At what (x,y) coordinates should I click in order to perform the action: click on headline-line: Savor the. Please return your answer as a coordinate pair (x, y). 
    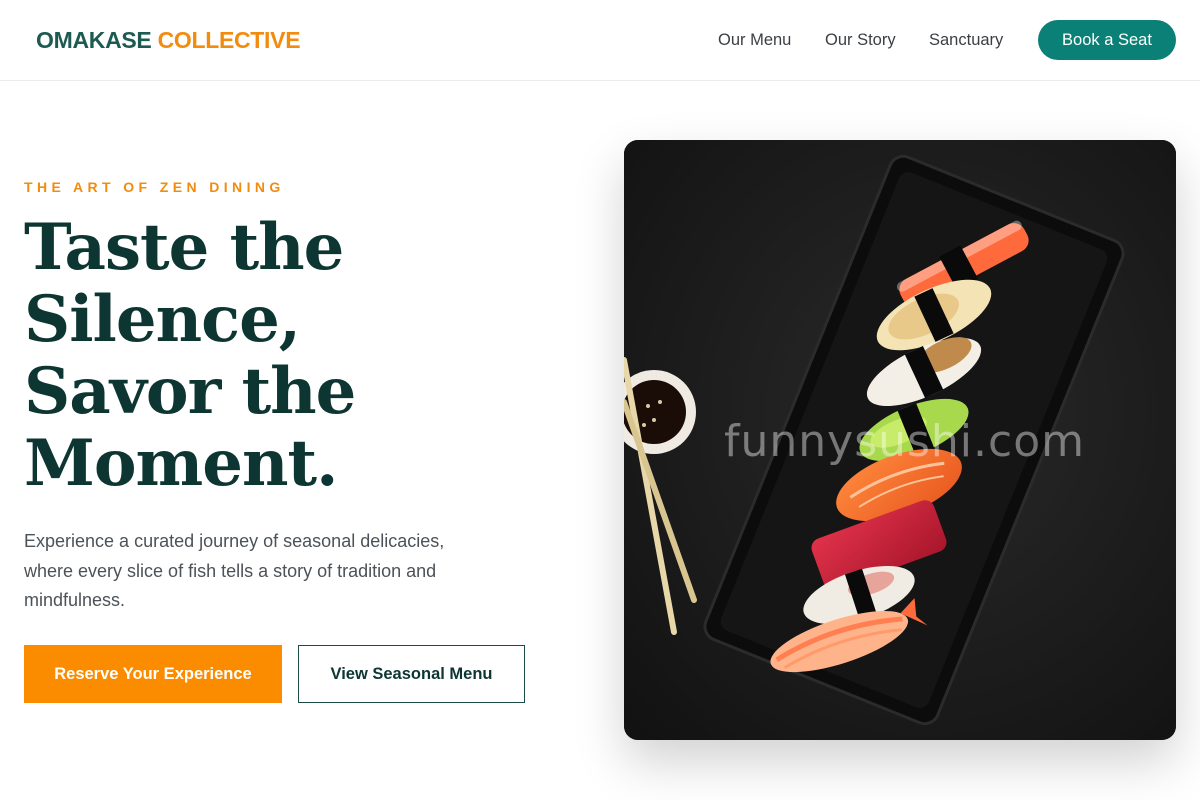
    Looking at the image, I should click on (190, 391).